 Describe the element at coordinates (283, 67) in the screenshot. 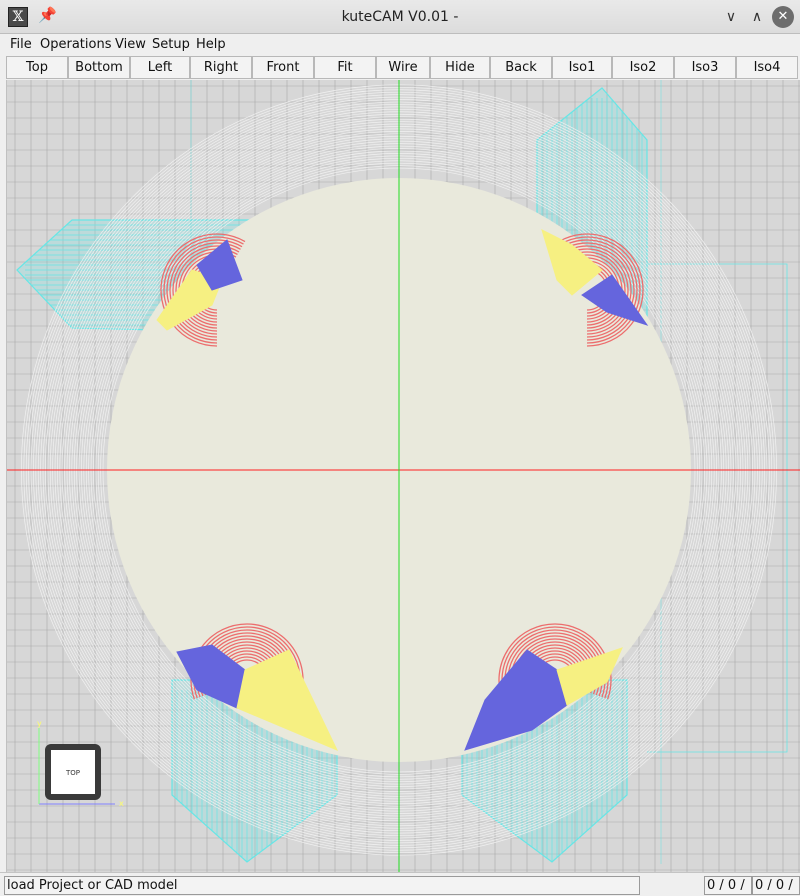

I see `front-view-button: Front` at that location.